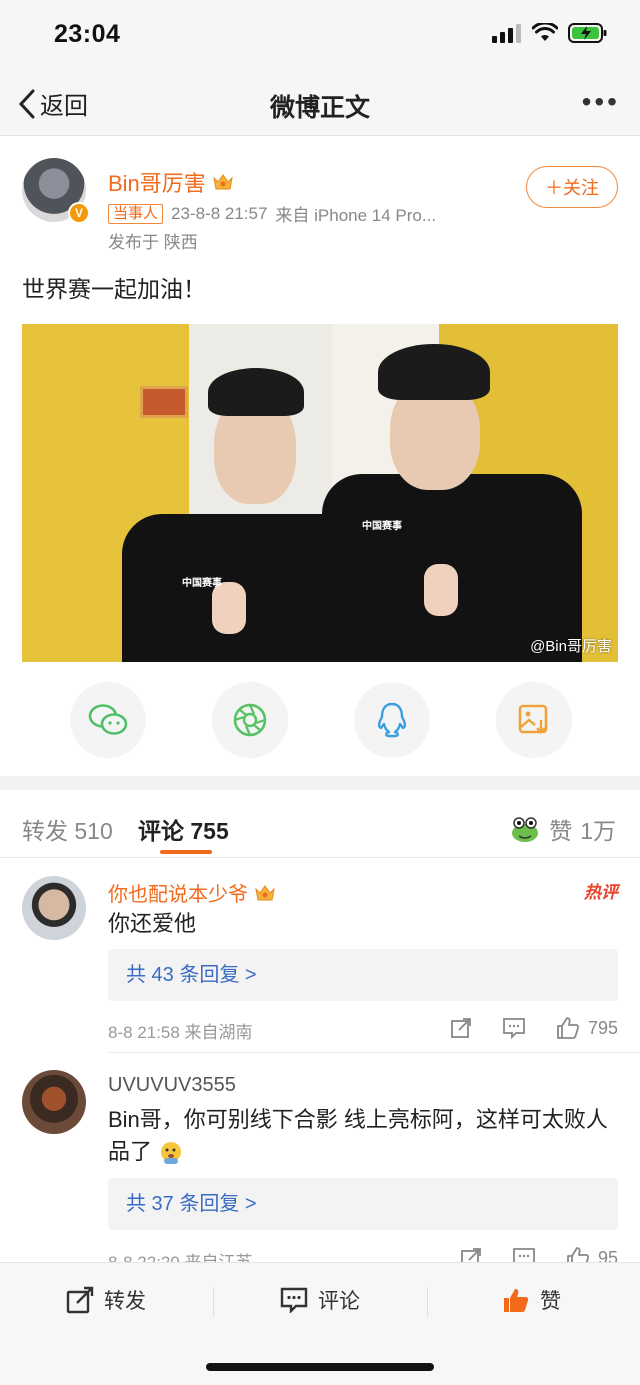 Image resolution: width=640 pixels, height=1385 pixels. What do you see at coordinates (180, 1032) in the screenshot?
I see `comment-meta: 8-8 21:58 来自湖南` at bounding box center [180, 1032].